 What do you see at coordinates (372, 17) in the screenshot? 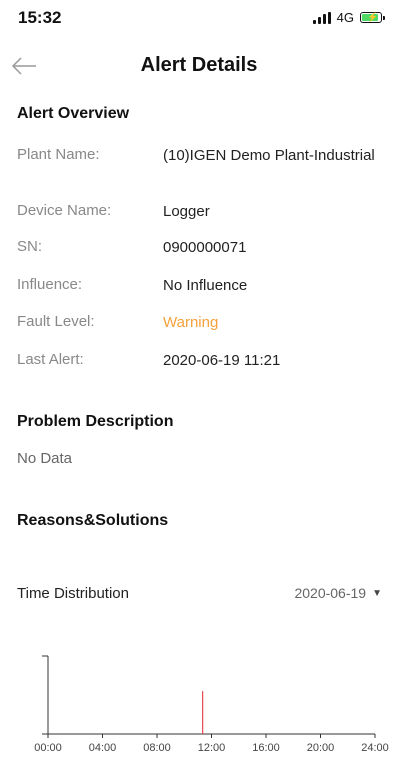
I see `battery-icon: ⚡` at bounding box center [372, 17].